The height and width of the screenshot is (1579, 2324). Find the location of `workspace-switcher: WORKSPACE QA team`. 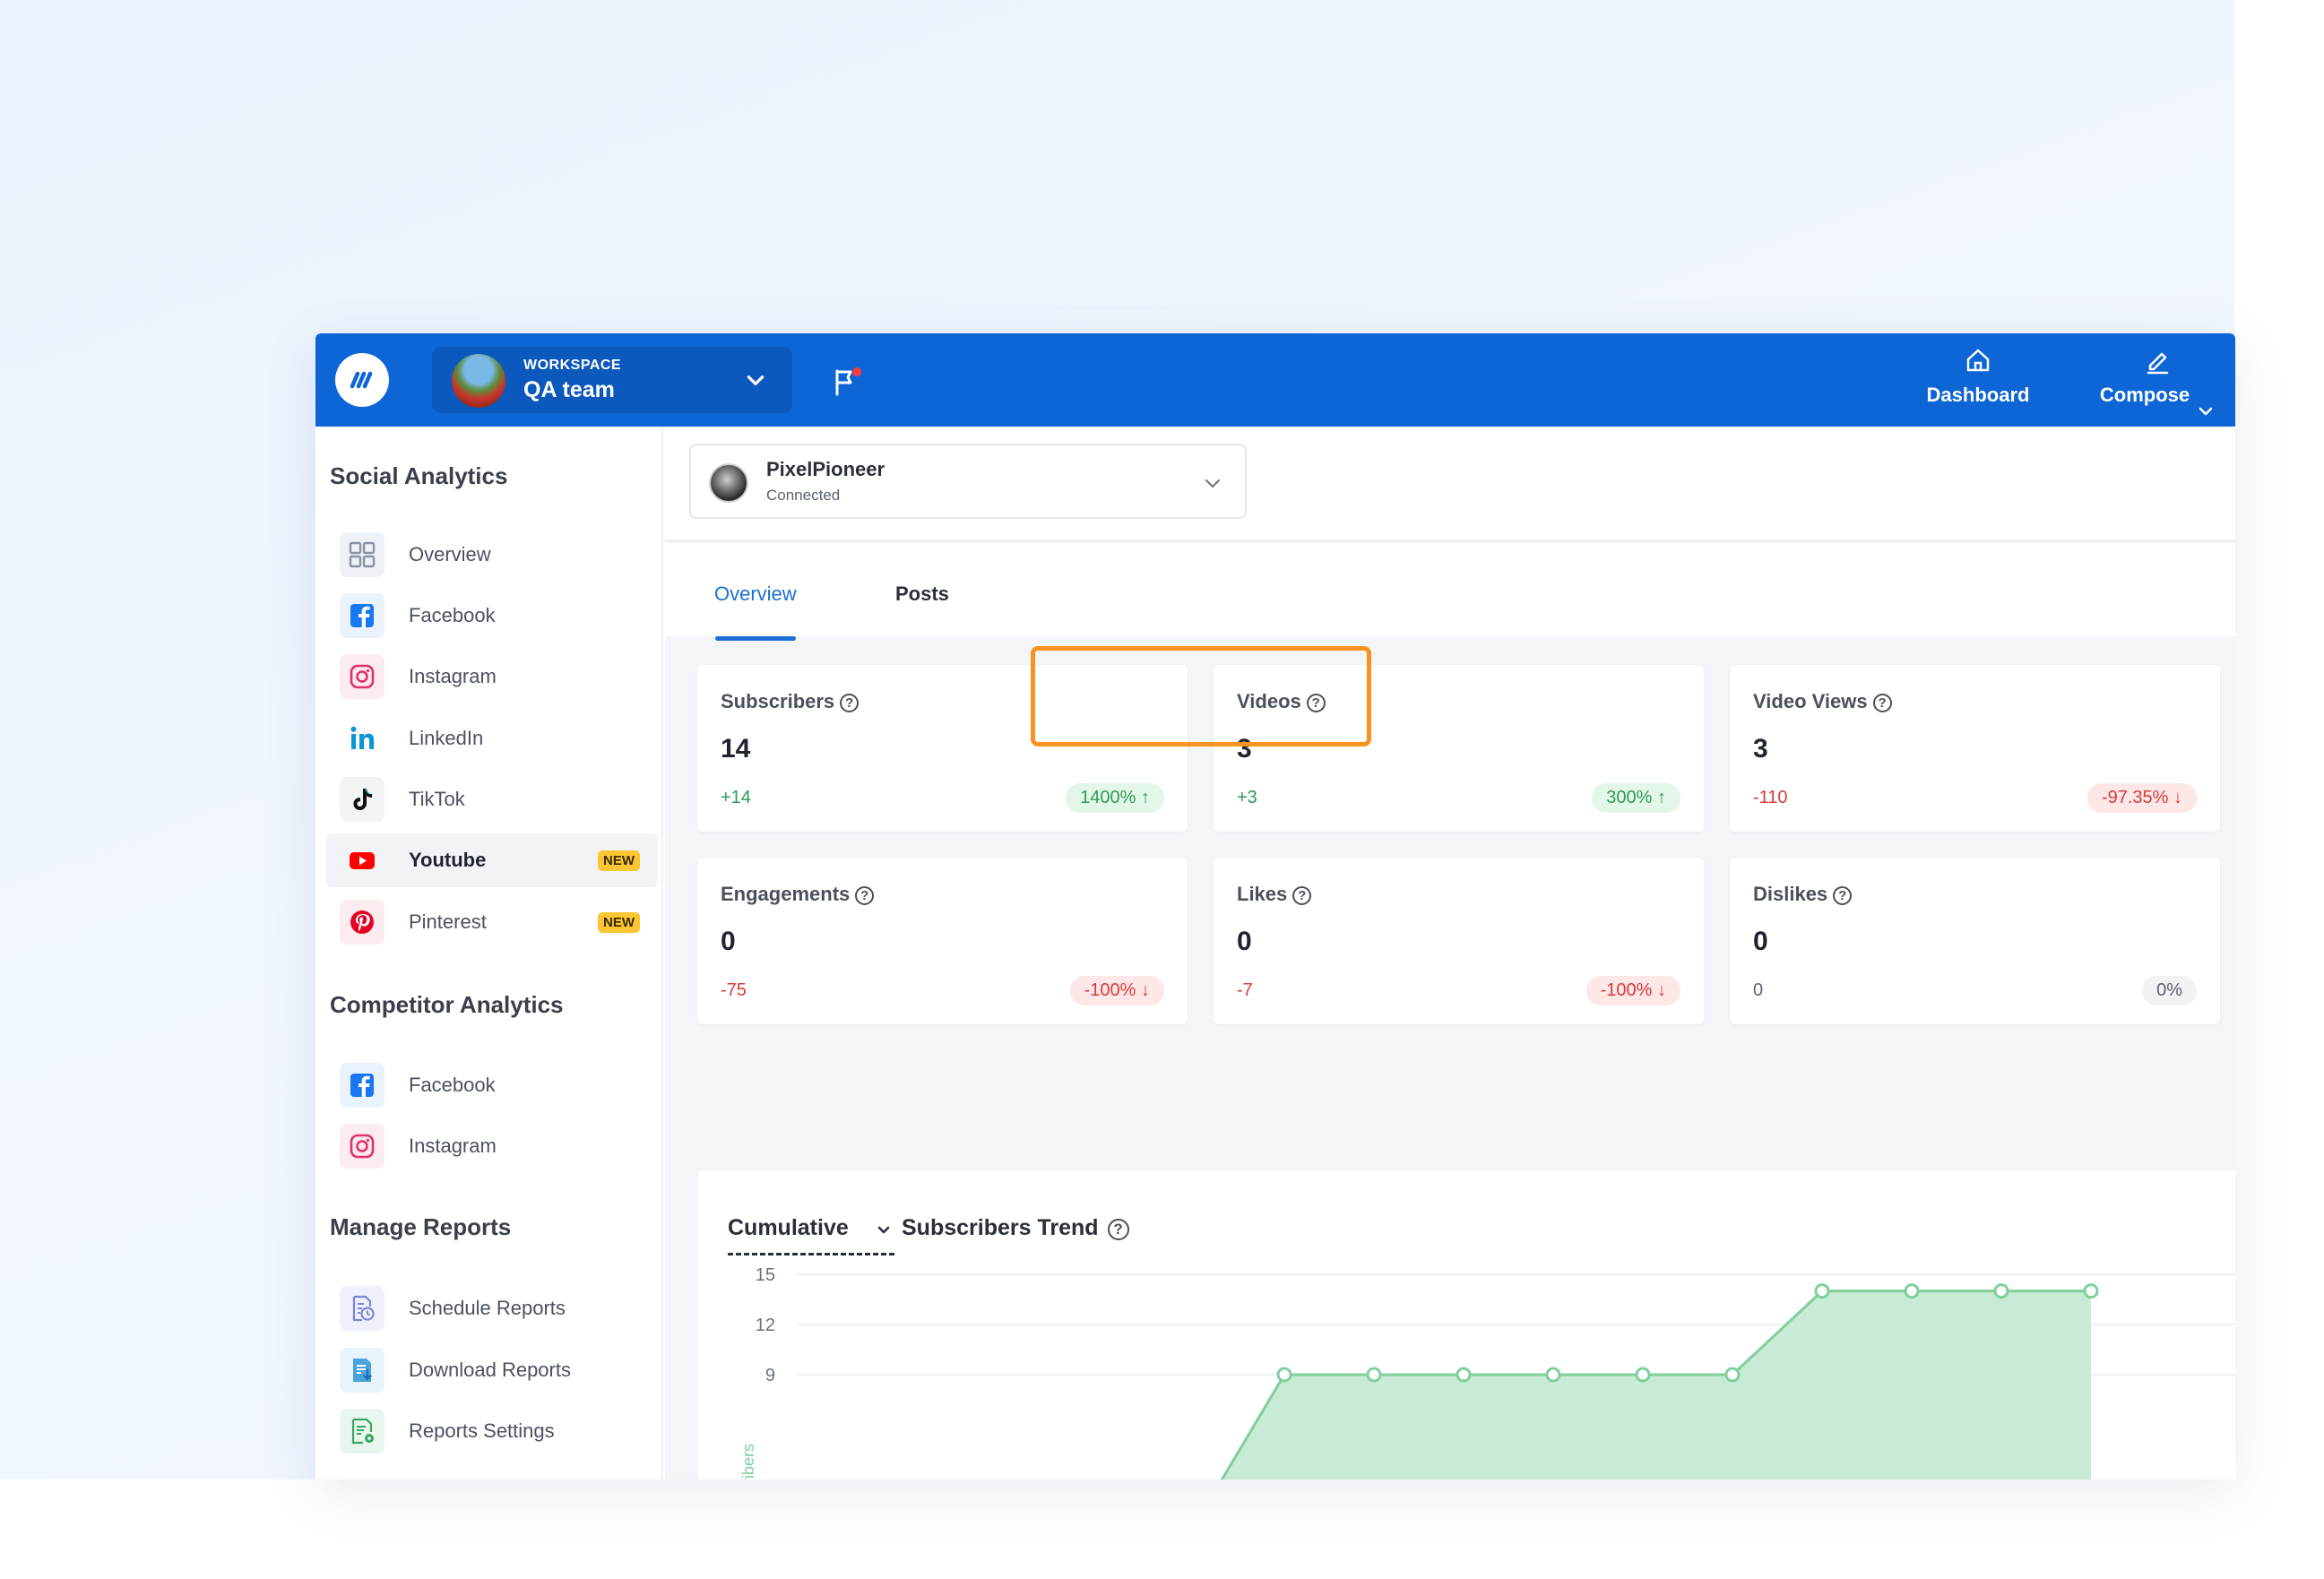

workspace-switcher: WORKSPACE QA team is located at coordinates (612, 380).